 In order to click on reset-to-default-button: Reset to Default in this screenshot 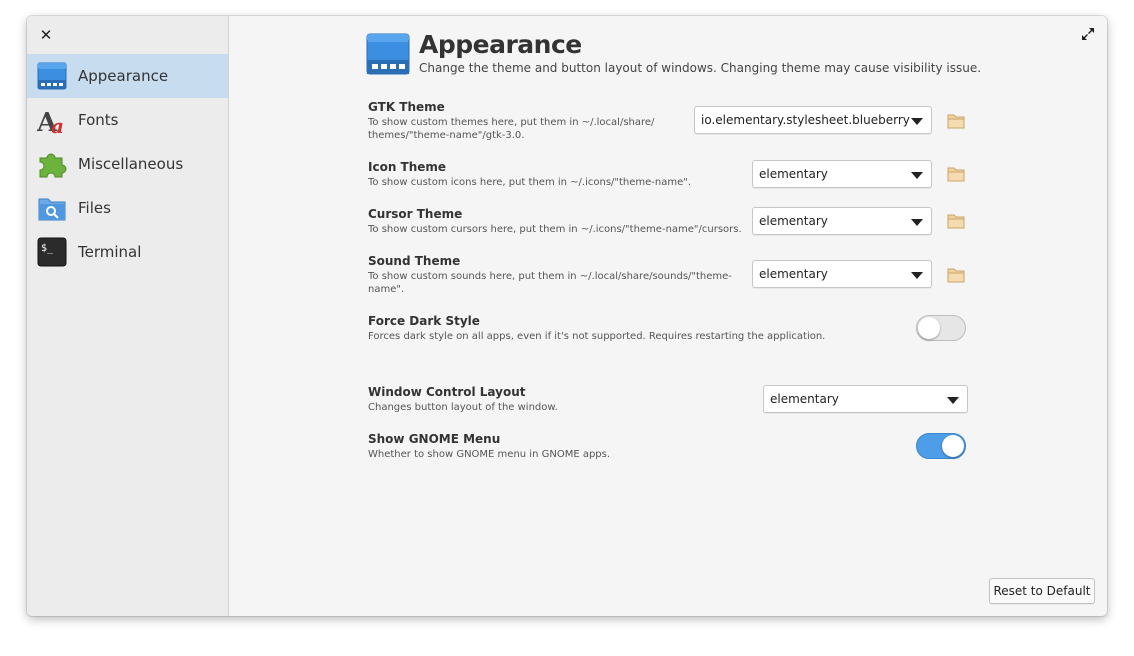, I will do `click(1042, 591)`.